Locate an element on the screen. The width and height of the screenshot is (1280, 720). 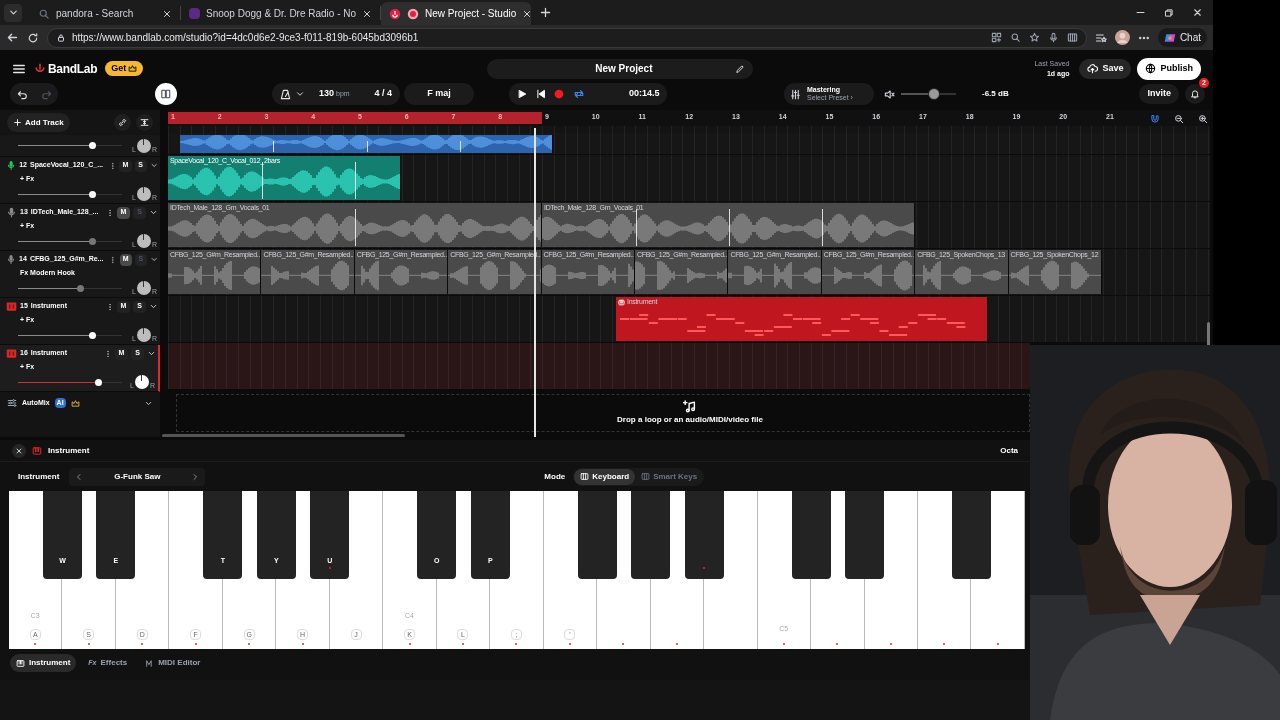
reader-icon is located at coordinates (1073, 37).